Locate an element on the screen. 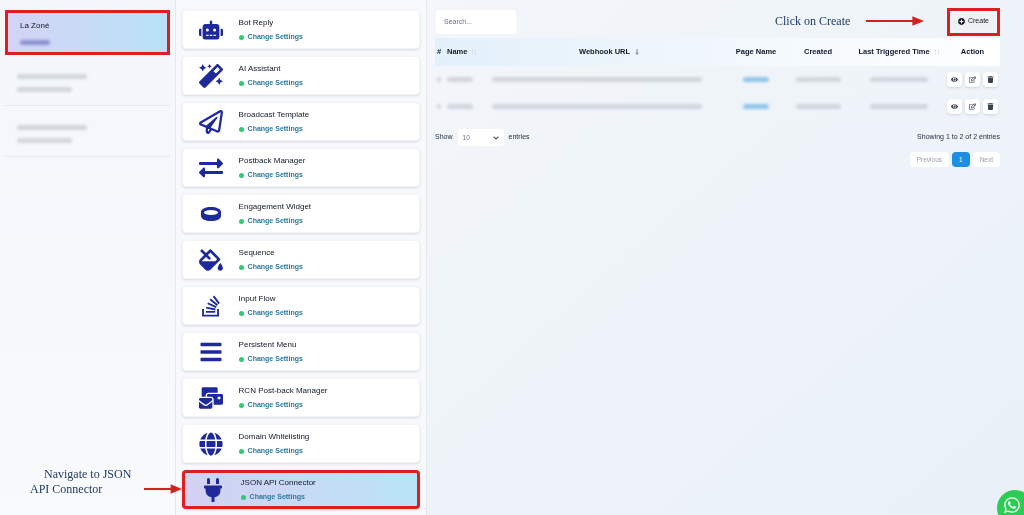 The image size is (1024, 515). globe-icon is located at coordinates (210, 443).